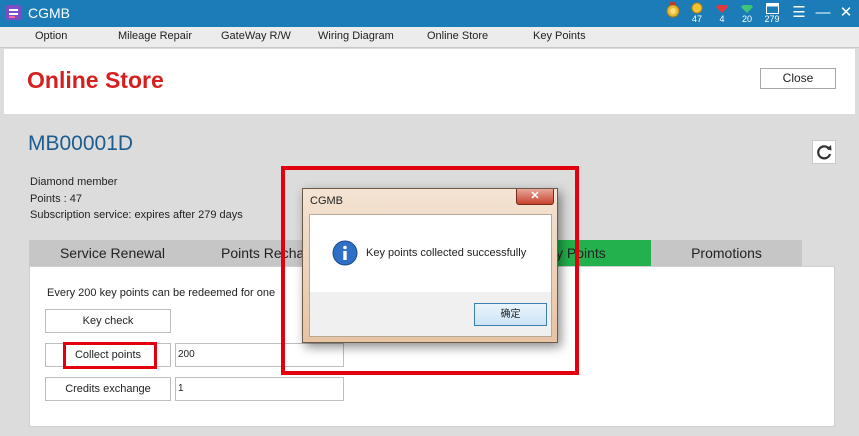 The width and height of the screenshot is (859, 436). I want to click on tab-service-renewal: Service Renewal, so click(112, 253).